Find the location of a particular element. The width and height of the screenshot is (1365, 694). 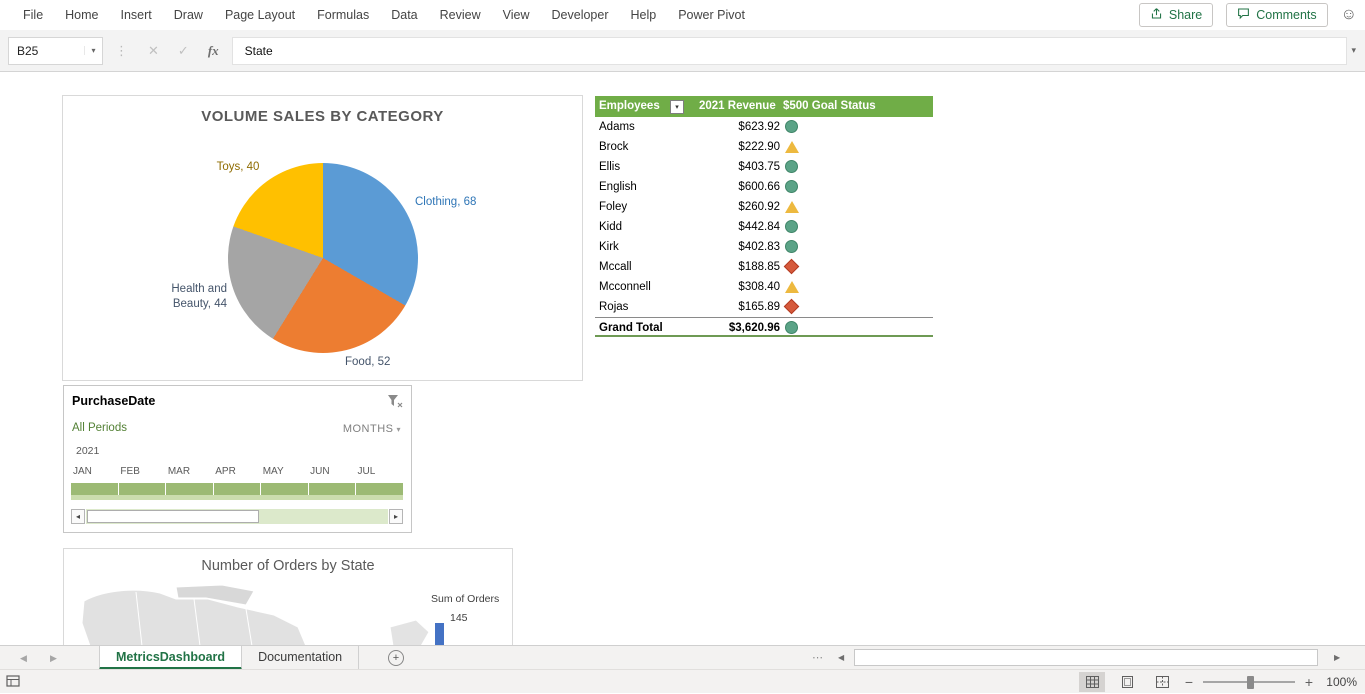

name-box: B25 ▾ is located at coordinates (55, 50).